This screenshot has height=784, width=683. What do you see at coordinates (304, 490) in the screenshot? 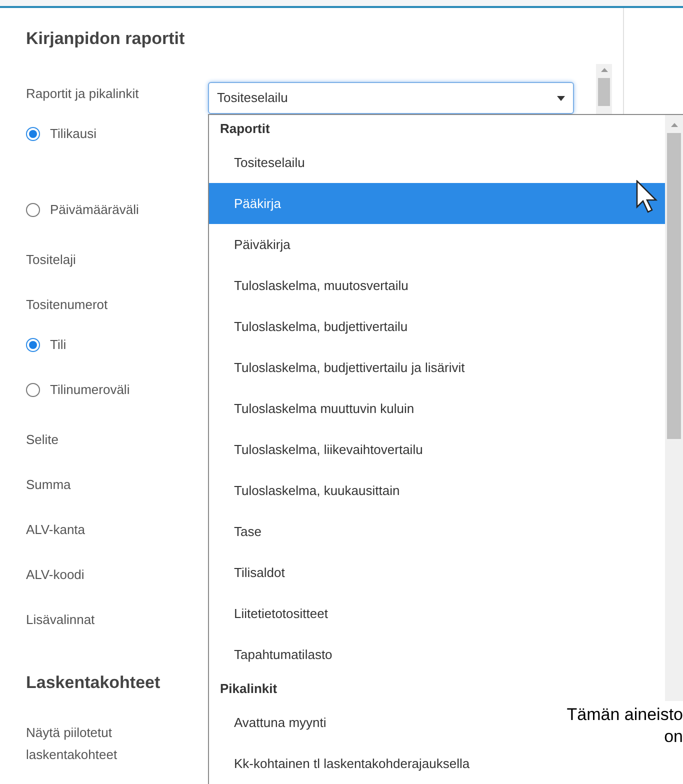
I see `dropdown-option: Tuloslaskelma, kuukausittain` at bounding box center [304, 490].